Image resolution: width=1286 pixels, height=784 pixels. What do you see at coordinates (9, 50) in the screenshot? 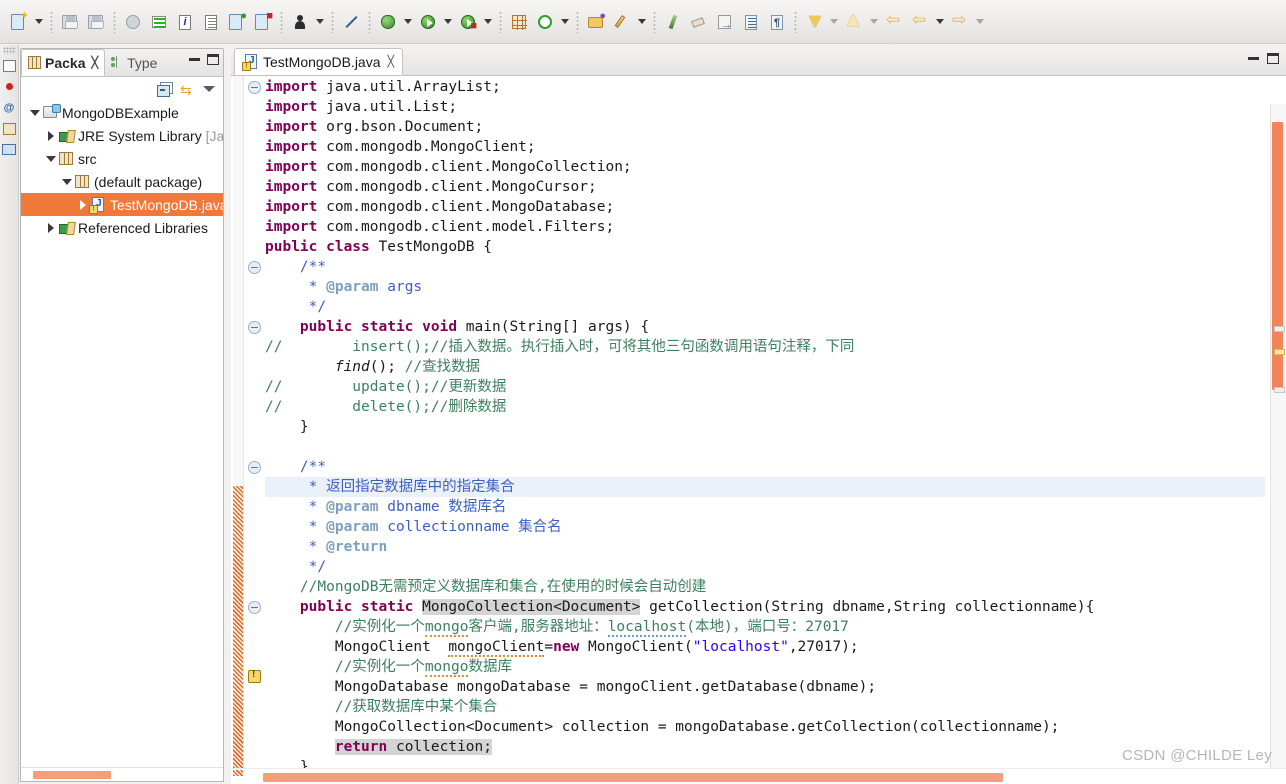
I see `drag-handle` at bounding box center [9, 50].